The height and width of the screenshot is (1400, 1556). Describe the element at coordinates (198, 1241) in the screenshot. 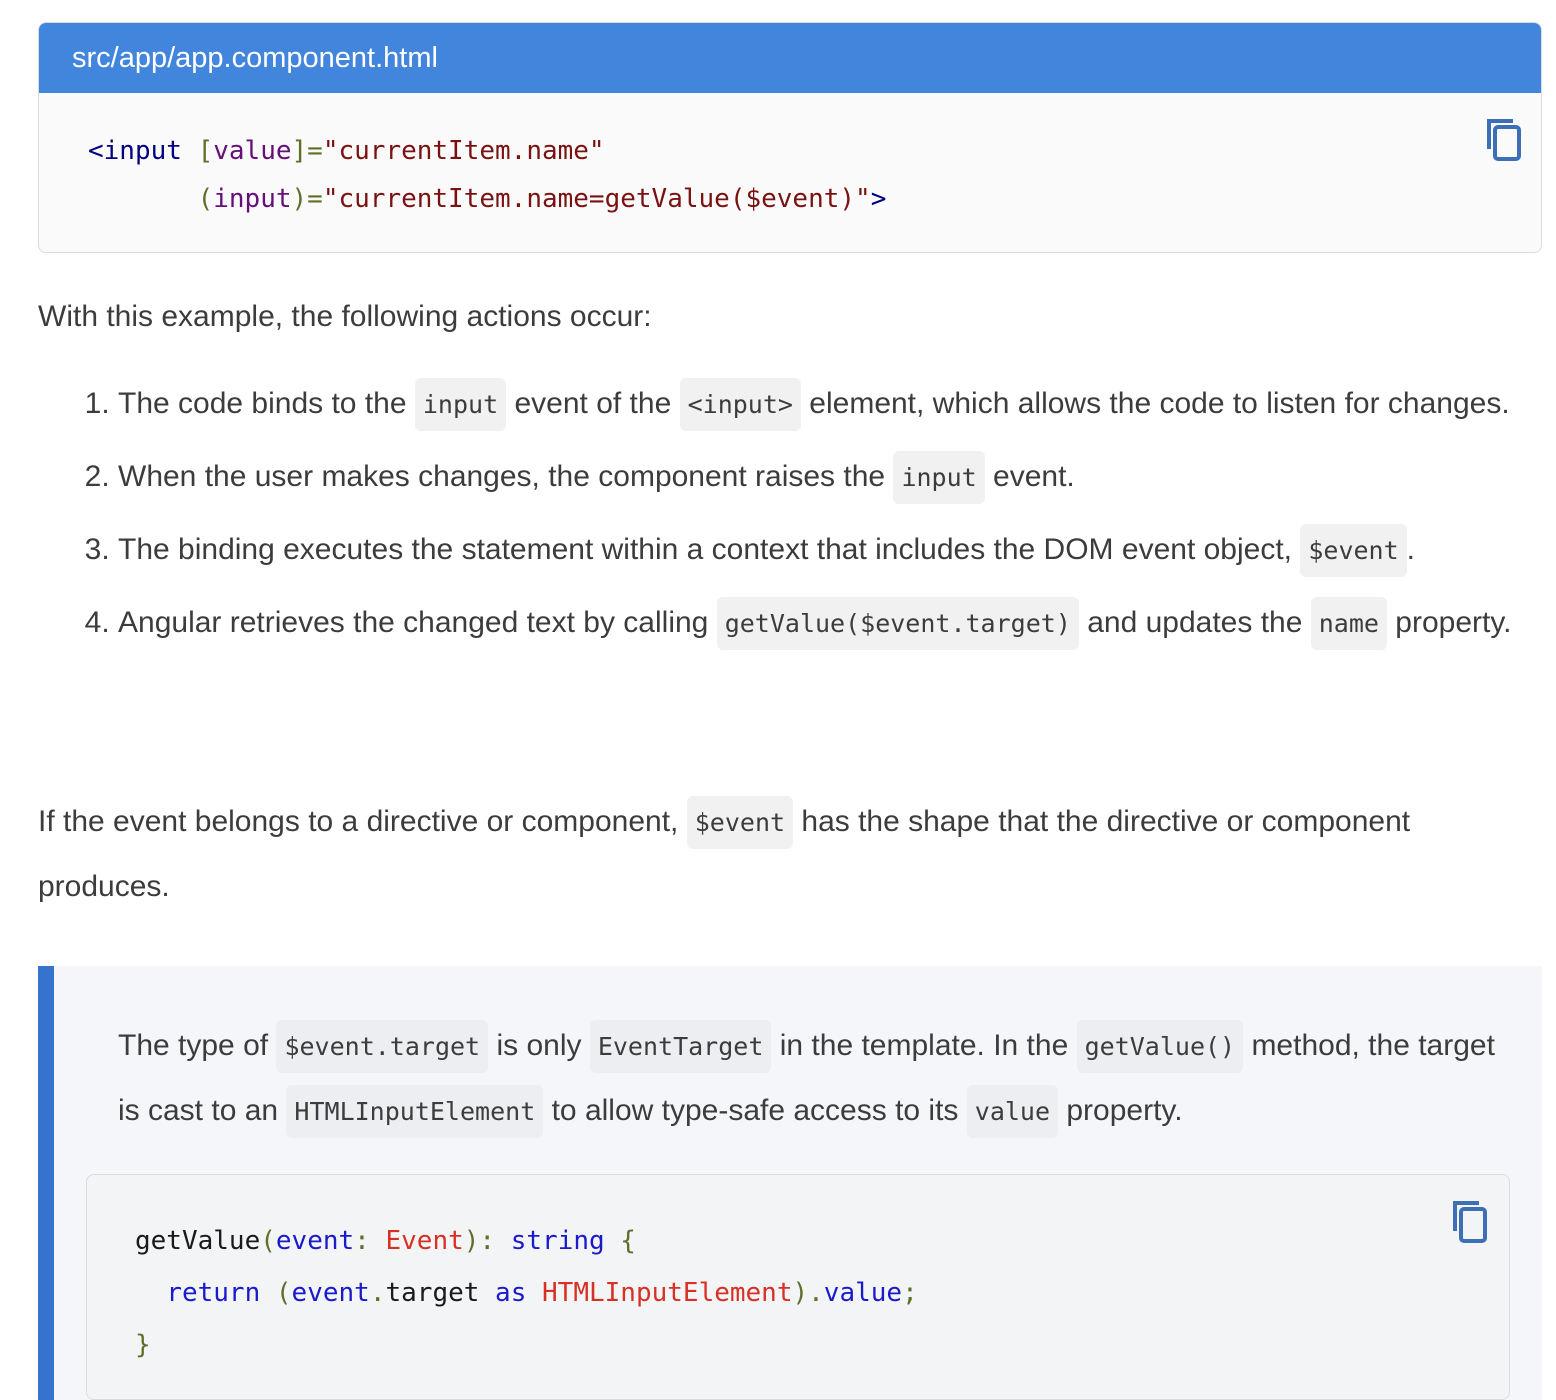

I see `code-token: getValue` at that location.